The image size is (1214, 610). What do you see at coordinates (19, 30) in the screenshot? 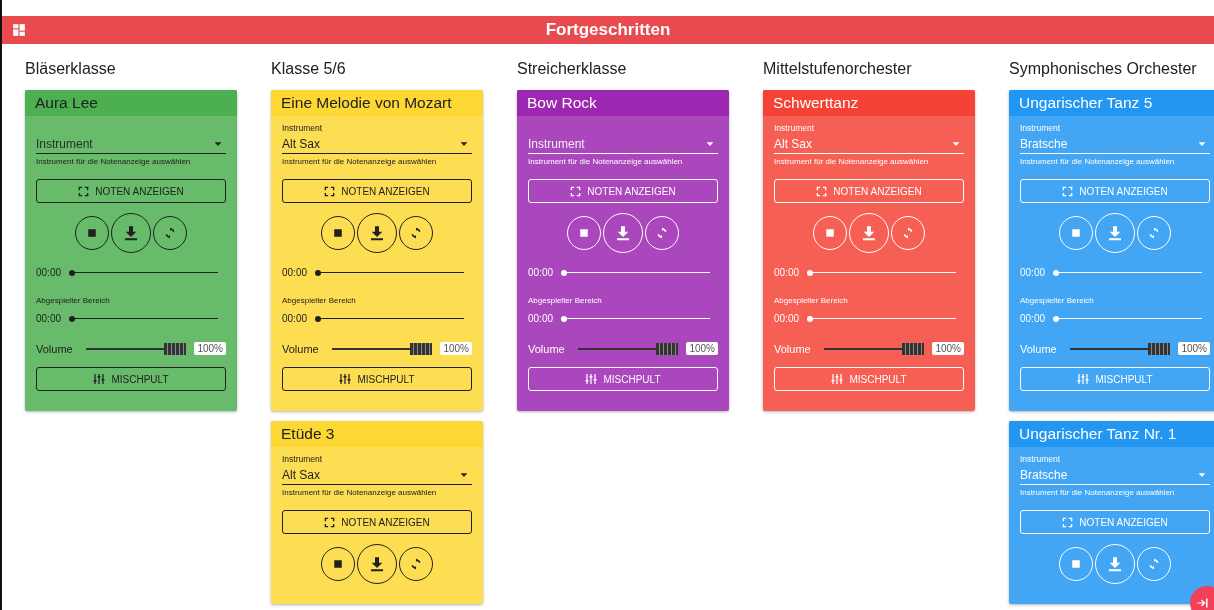
I see `grid-icon` at bounding box center [19, 30].